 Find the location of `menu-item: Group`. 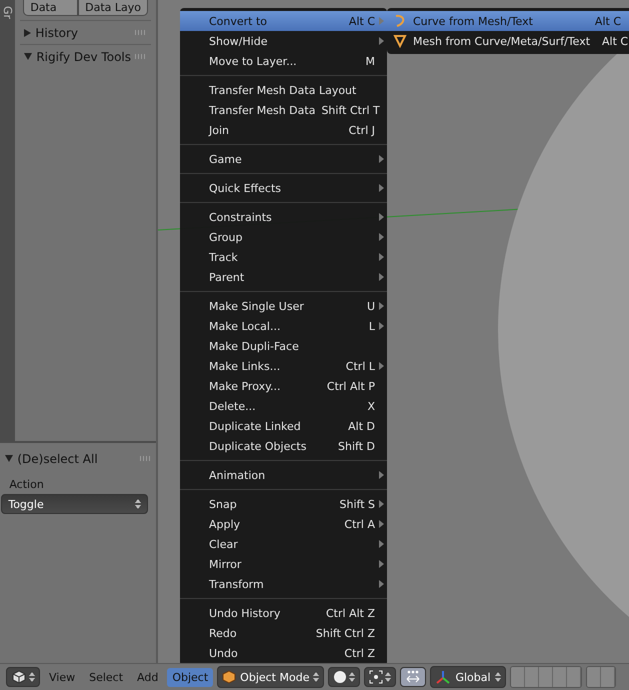

menu-item: Group is located at coordinates (283, 237).